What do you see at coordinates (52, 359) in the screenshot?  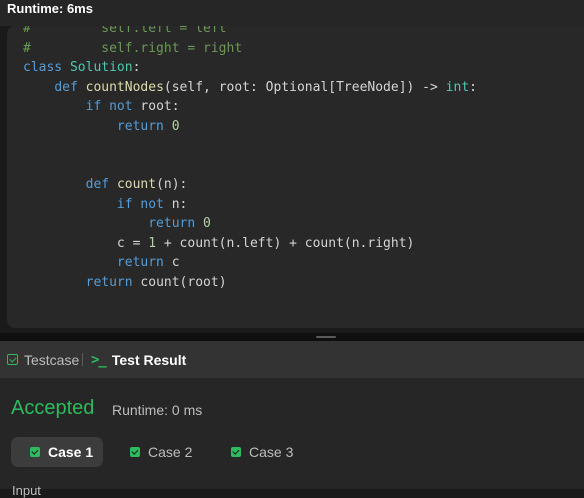 I see `tab-testcase-label: Testcase` at bounding box center [52, 359].